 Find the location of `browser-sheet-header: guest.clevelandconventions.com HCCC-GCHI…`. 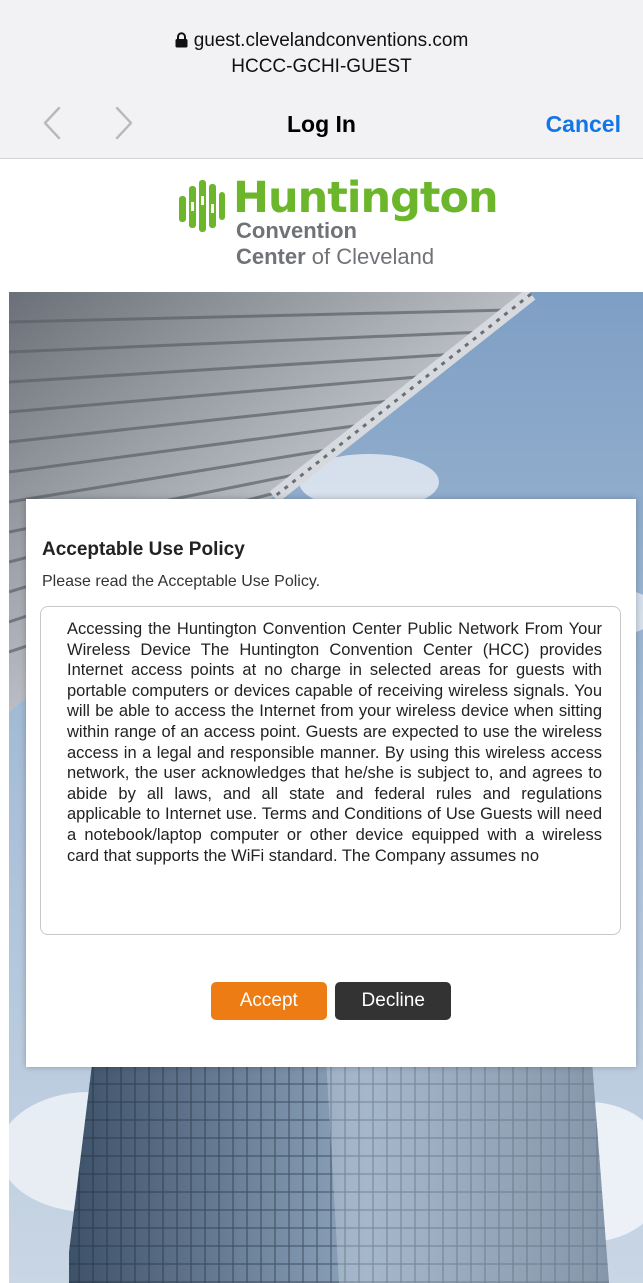

browser-sheet-header: guest.clevelandconventions.com HCCC-GCHI… is located at coordinates (321, 79).